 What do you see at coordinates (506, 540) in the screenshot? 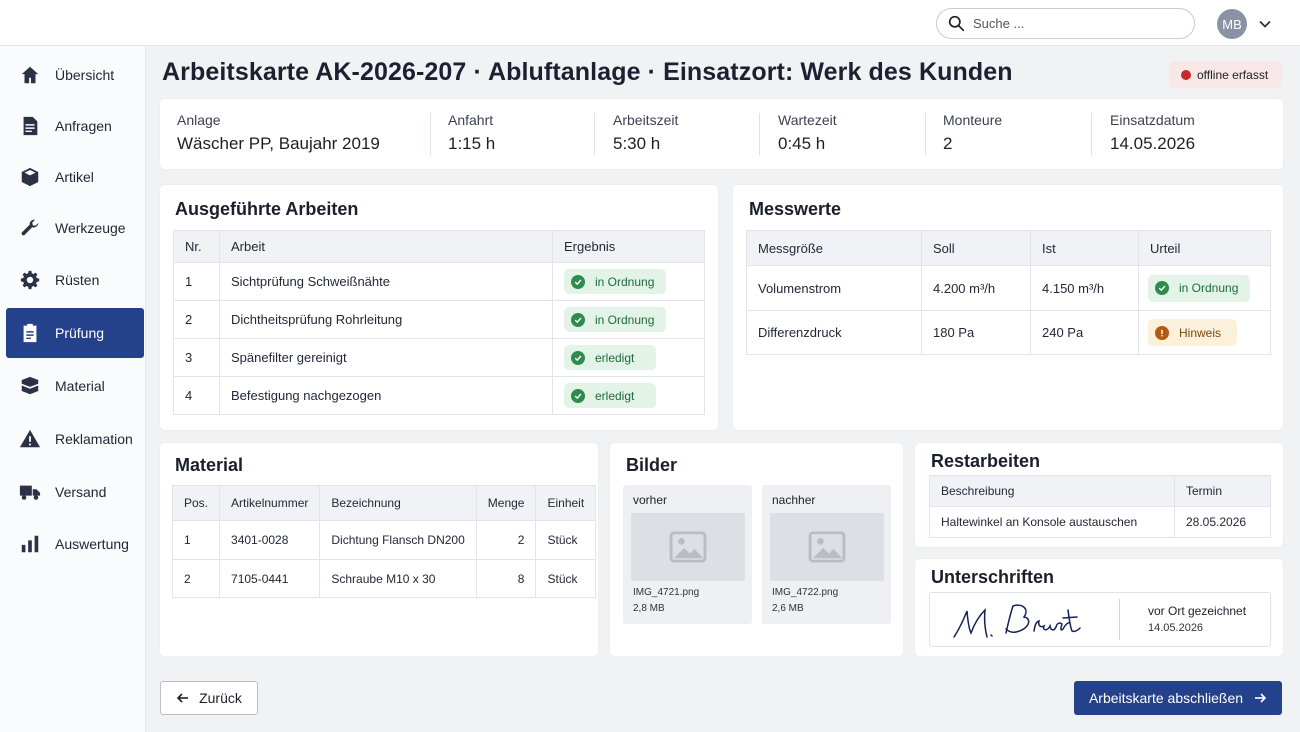
I see `cell-menge: 2` at bounding box center [506, 540].